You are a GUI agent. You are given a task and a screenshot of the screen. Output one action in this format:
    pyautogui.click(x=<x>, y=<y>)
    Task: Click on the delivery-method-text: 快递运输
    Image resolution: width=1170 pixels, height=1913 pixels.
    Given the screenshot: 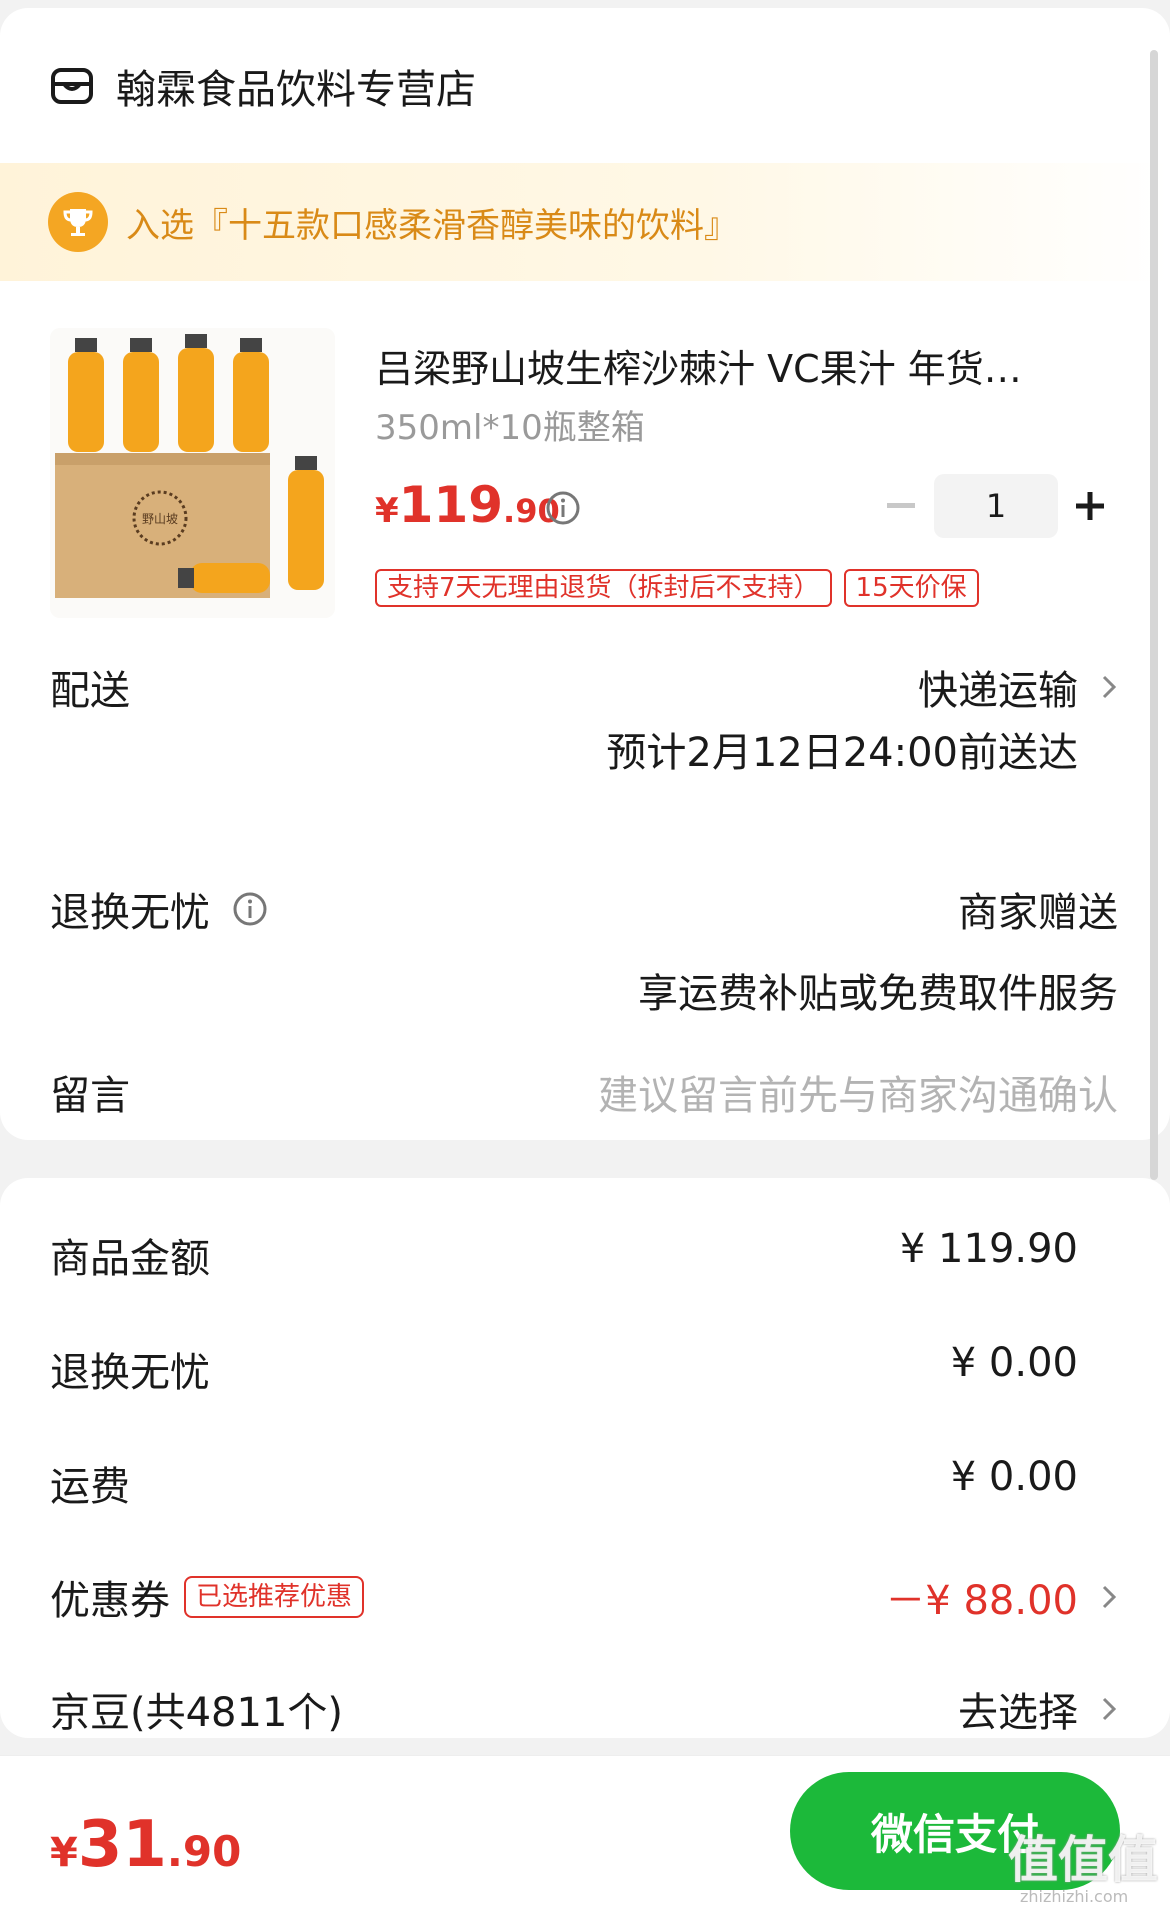 What is the action you would take?
    pyautogui.click(x=998, y=691)
    